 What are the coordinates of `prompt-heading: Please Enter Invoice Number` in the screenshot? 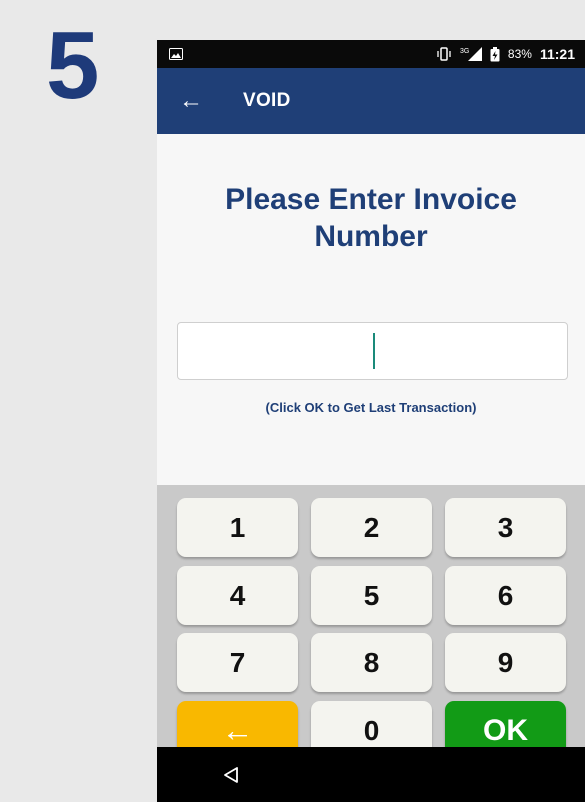 It's located at (371, 218).